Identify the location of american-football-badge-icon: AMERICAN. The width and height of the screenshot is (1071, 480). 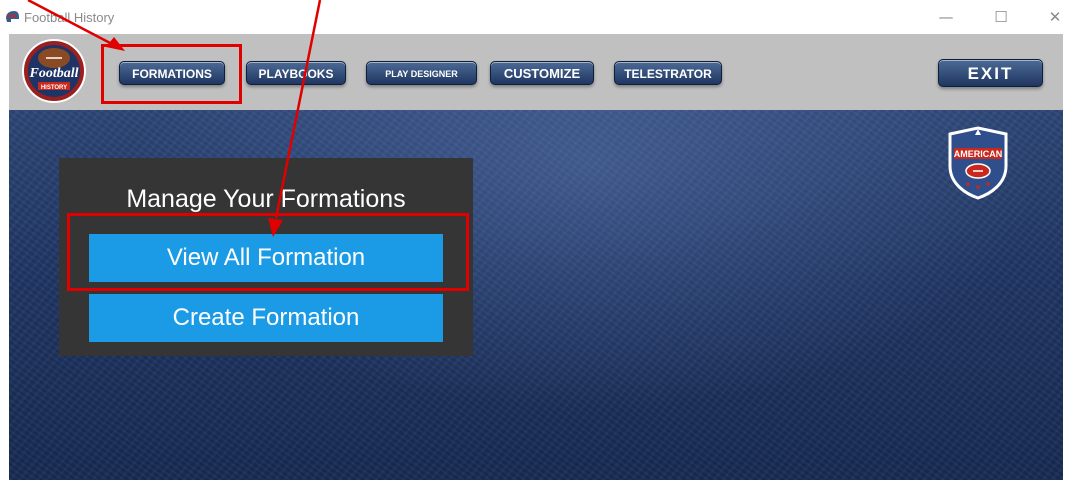
(978, 163).